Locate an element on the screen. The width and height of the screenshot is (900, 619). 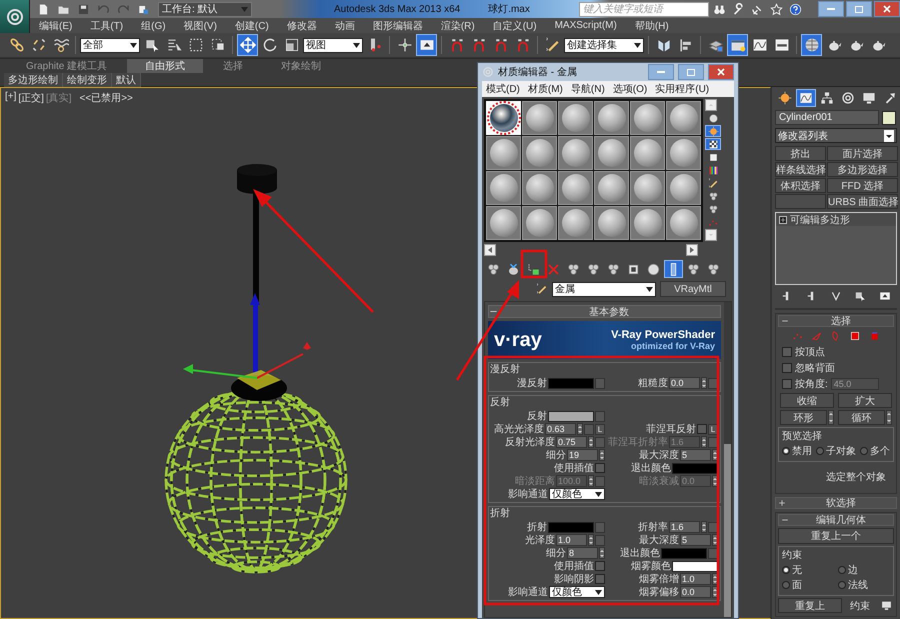
menu-item: 创建(C) is located at coordinates (252, 25).